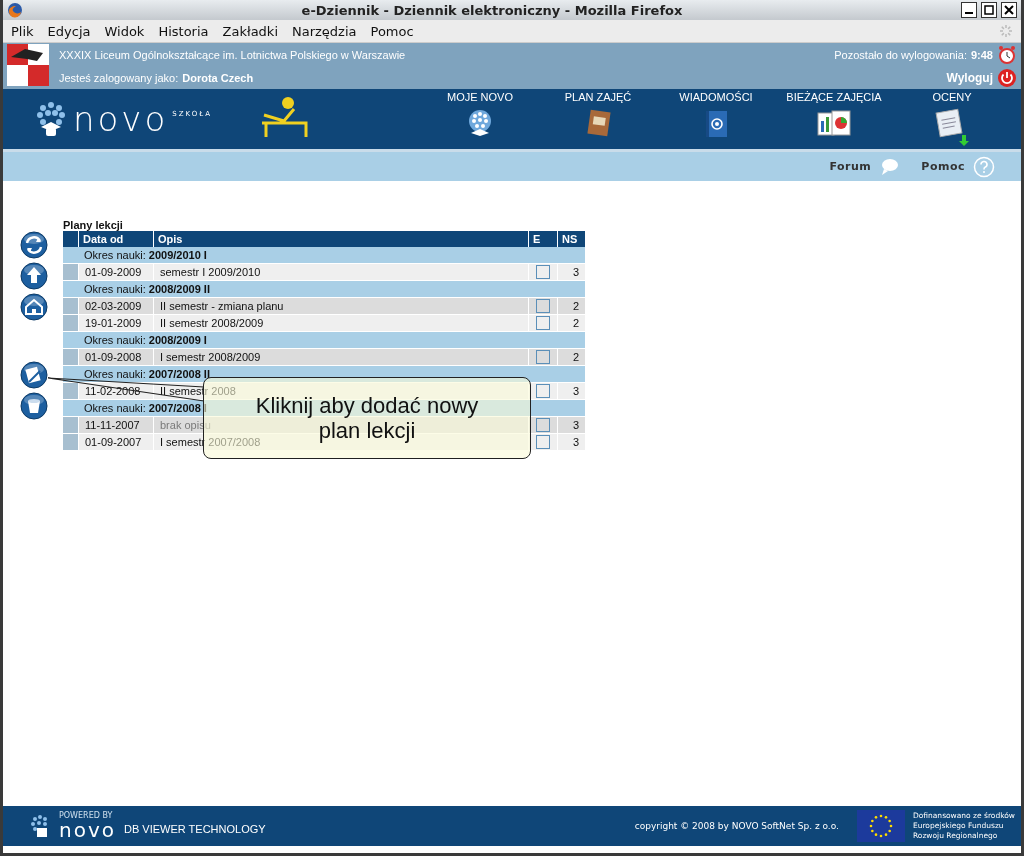 This screenshot has height=856, width=1024. What do you see at coordinates (183, 31) in the screenshot?
I see `menu-item: Historia` at bounding box center [183, 31].